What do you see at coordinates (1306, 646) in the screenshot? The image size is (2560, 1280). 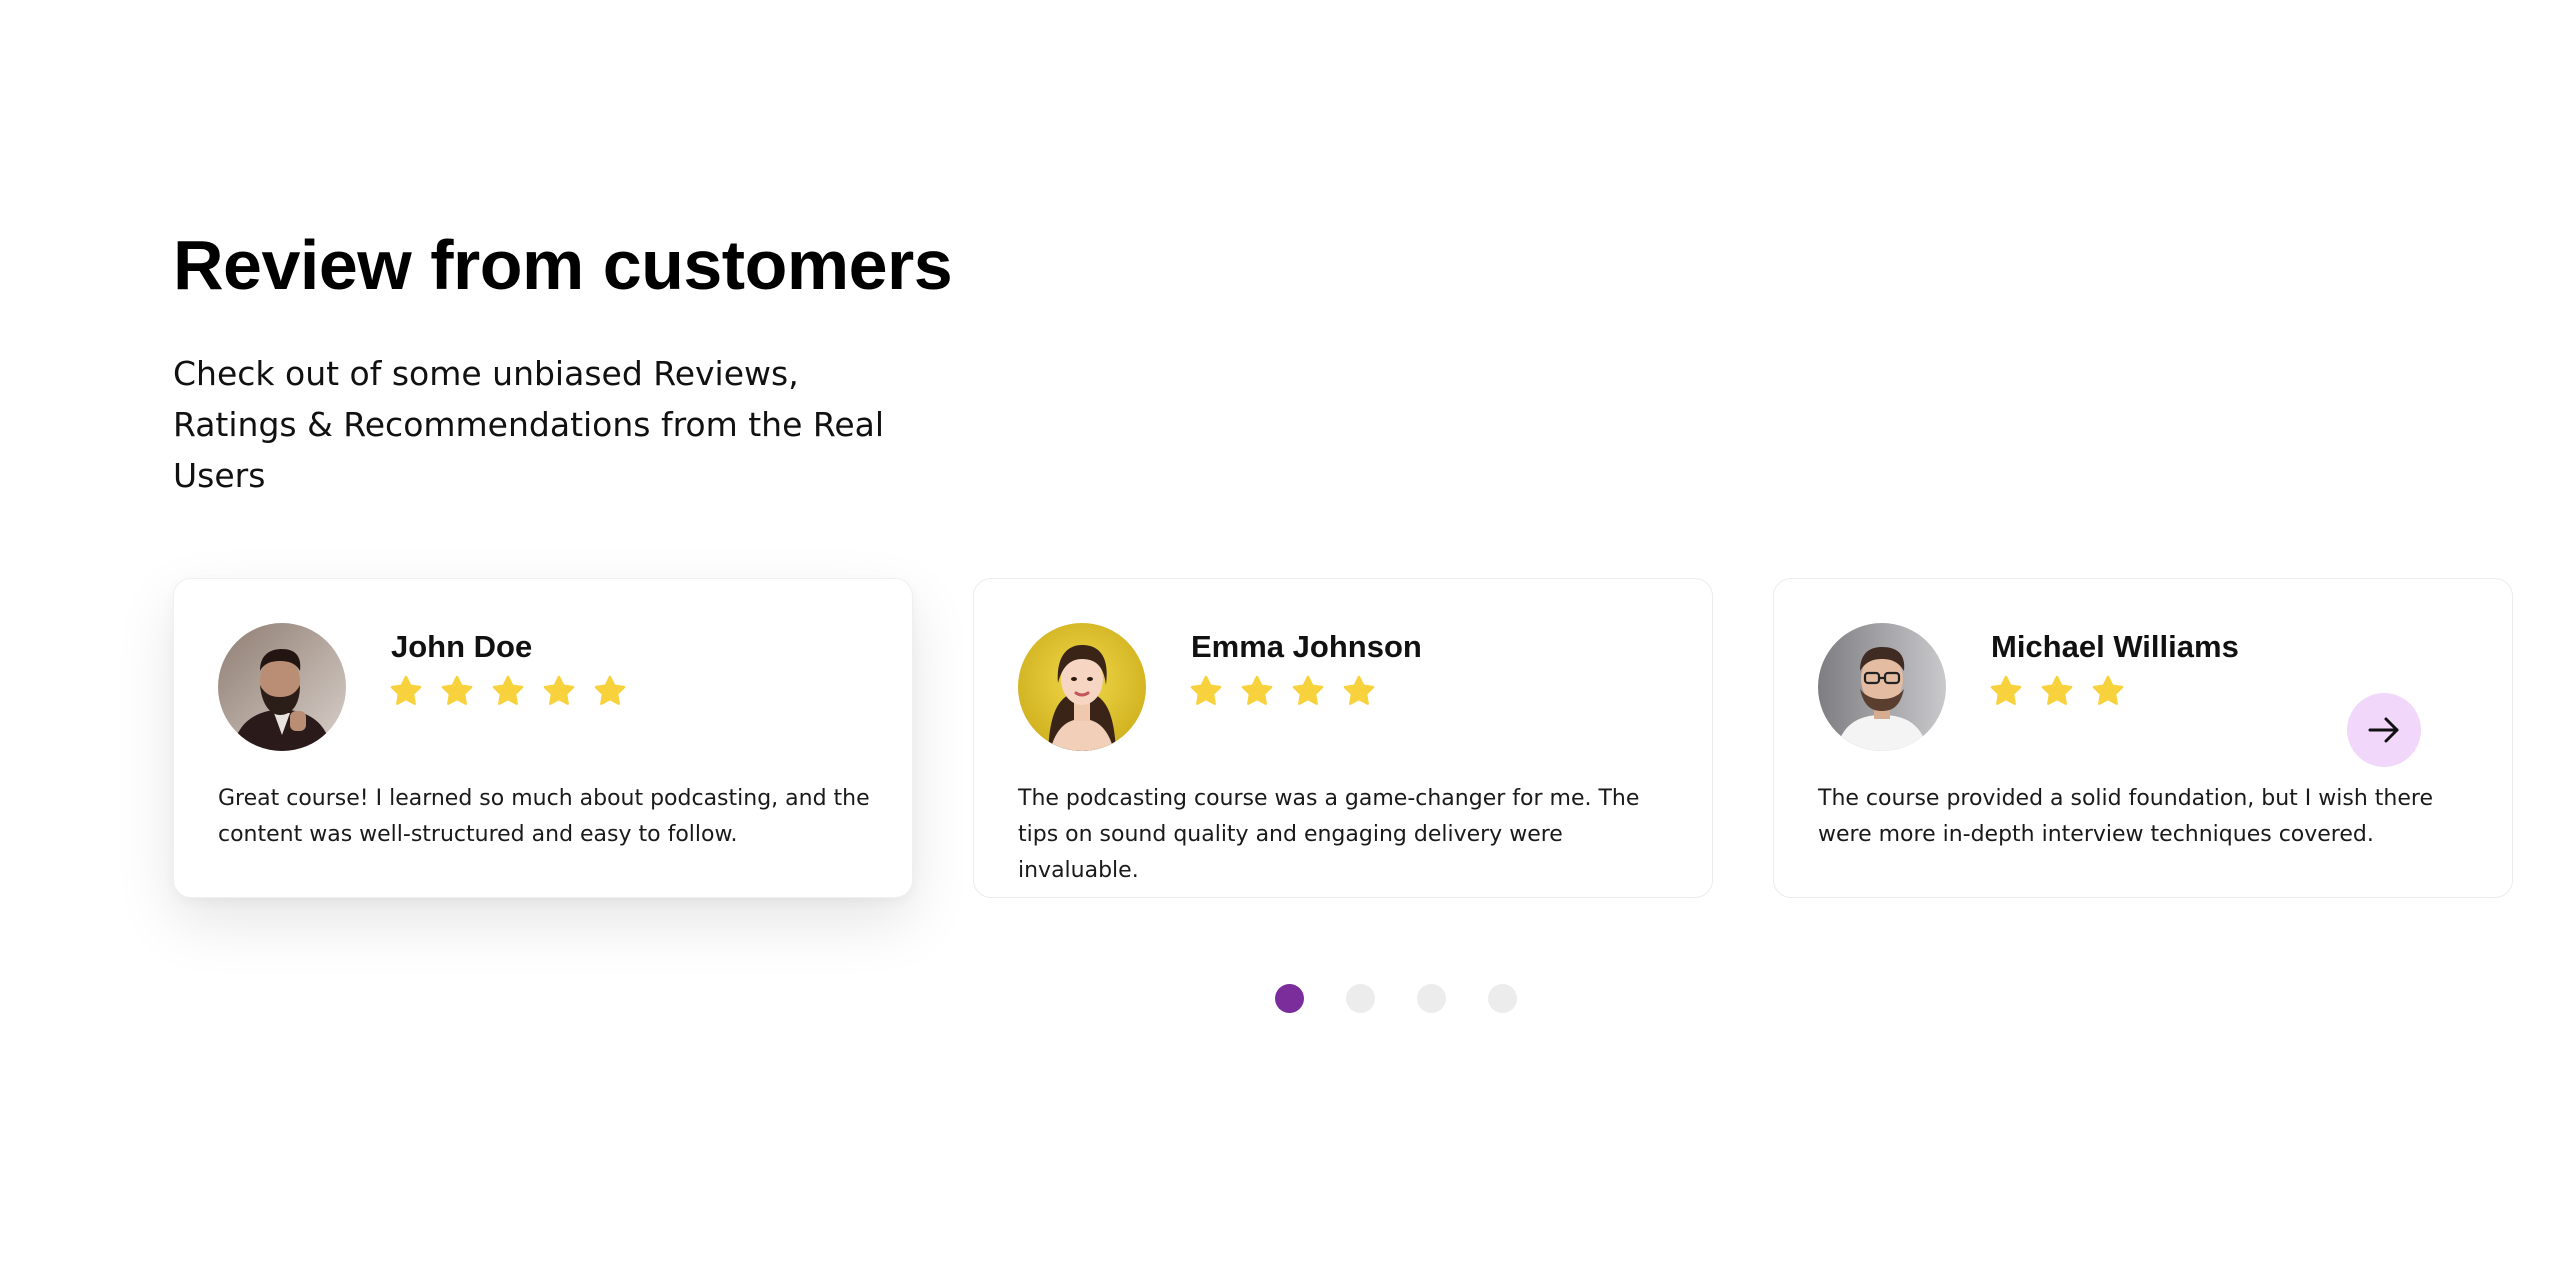 I see `reviewer-name: Emma Johnson` at bounding box center [1306, 646].